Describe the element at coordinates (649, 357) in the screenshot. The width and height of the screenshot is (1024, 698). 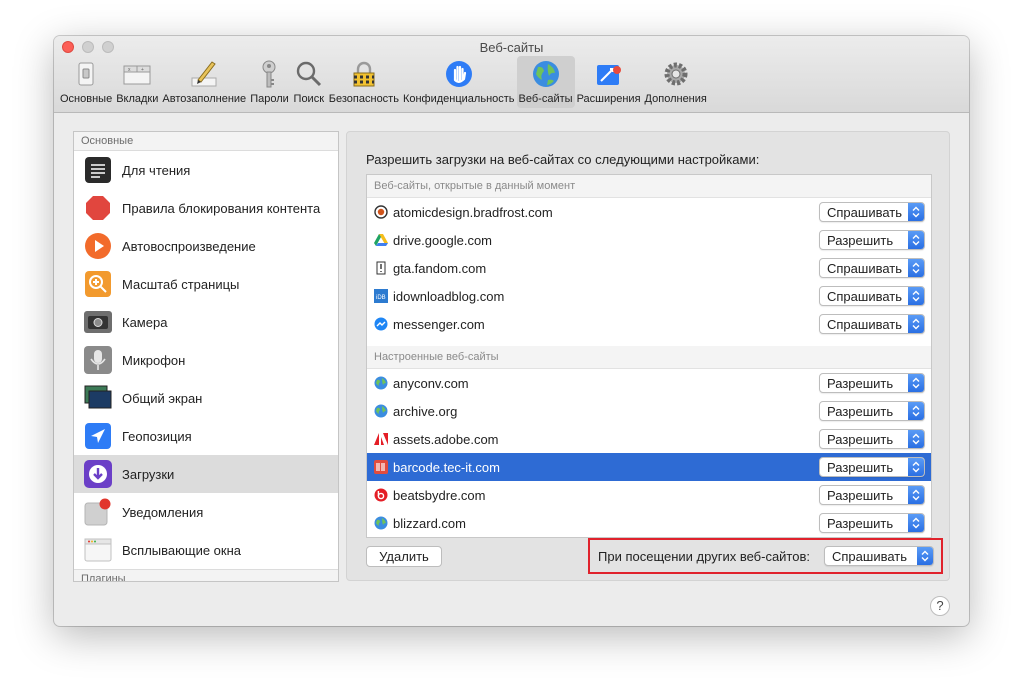
I see `table-group-header: Настроенные веб-сайты` at that location.